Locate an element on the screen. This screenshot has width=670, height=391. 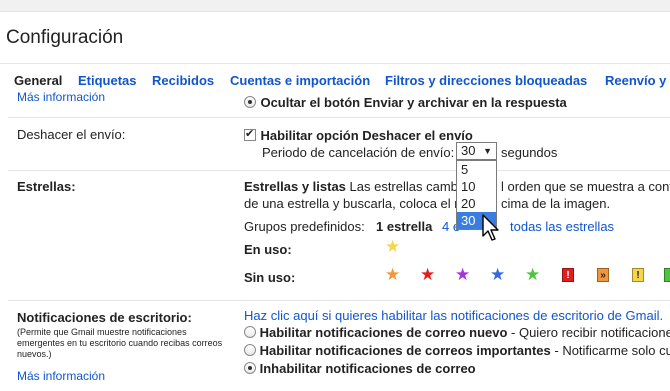
stars-label: Estrellas: is located at coordinates (46, 186).